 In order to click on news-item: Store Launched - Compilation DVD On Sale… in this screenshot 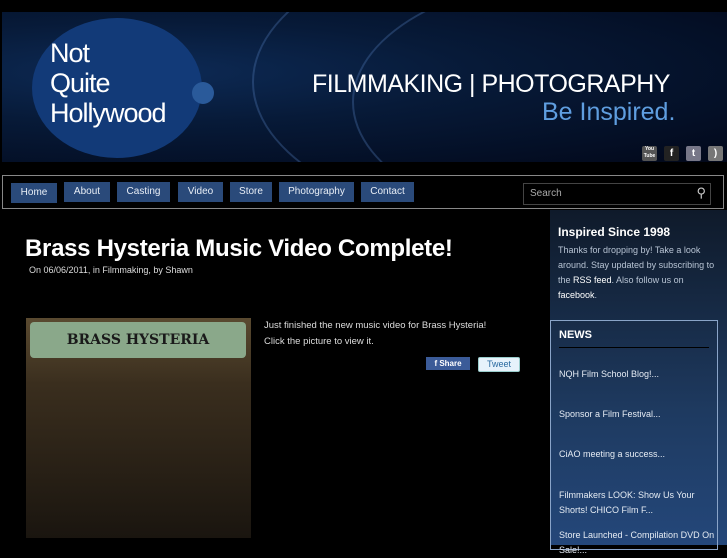, I will do `click(637, 543)`.